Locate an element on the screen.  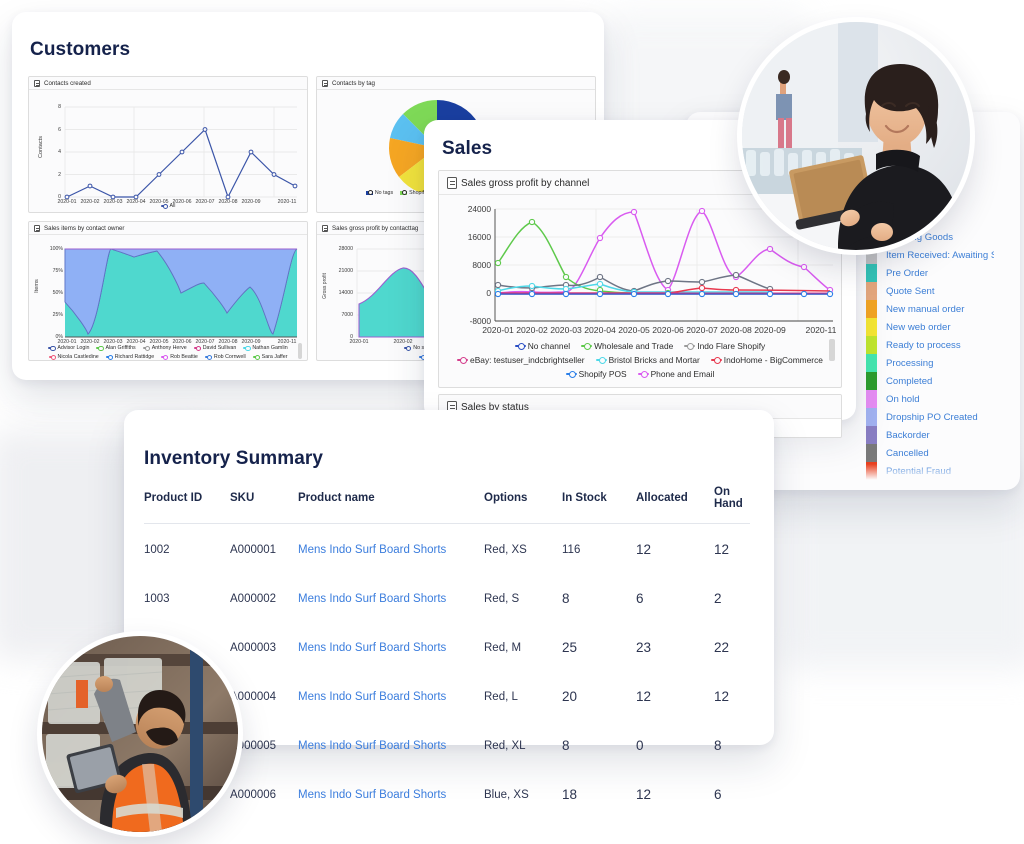
legend-label: Richard Rattidge is located at coordinates (134, 357).